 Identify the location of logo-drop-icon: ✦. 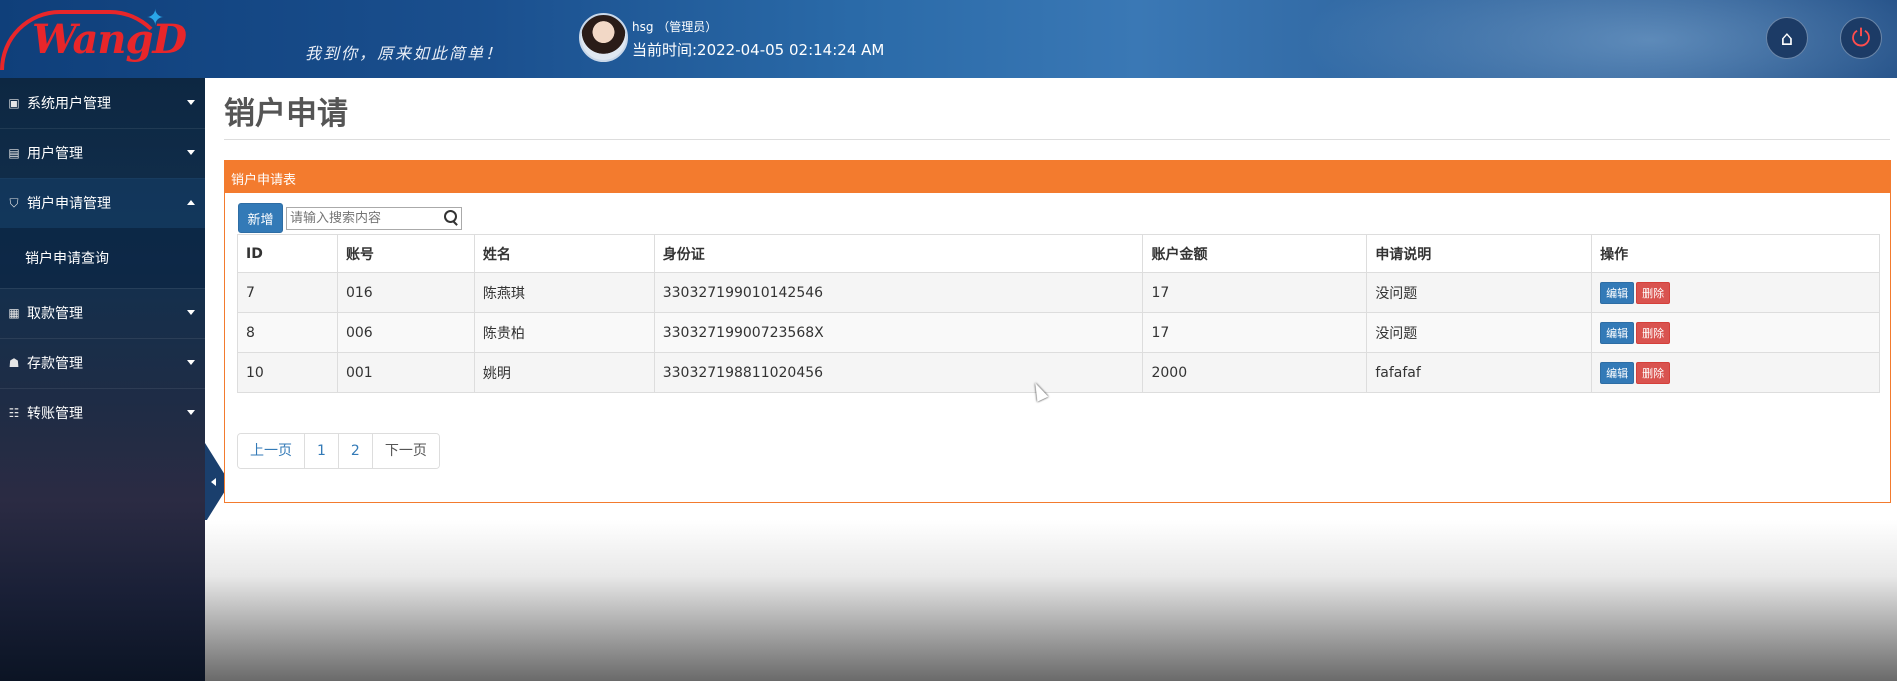
(155, 18).